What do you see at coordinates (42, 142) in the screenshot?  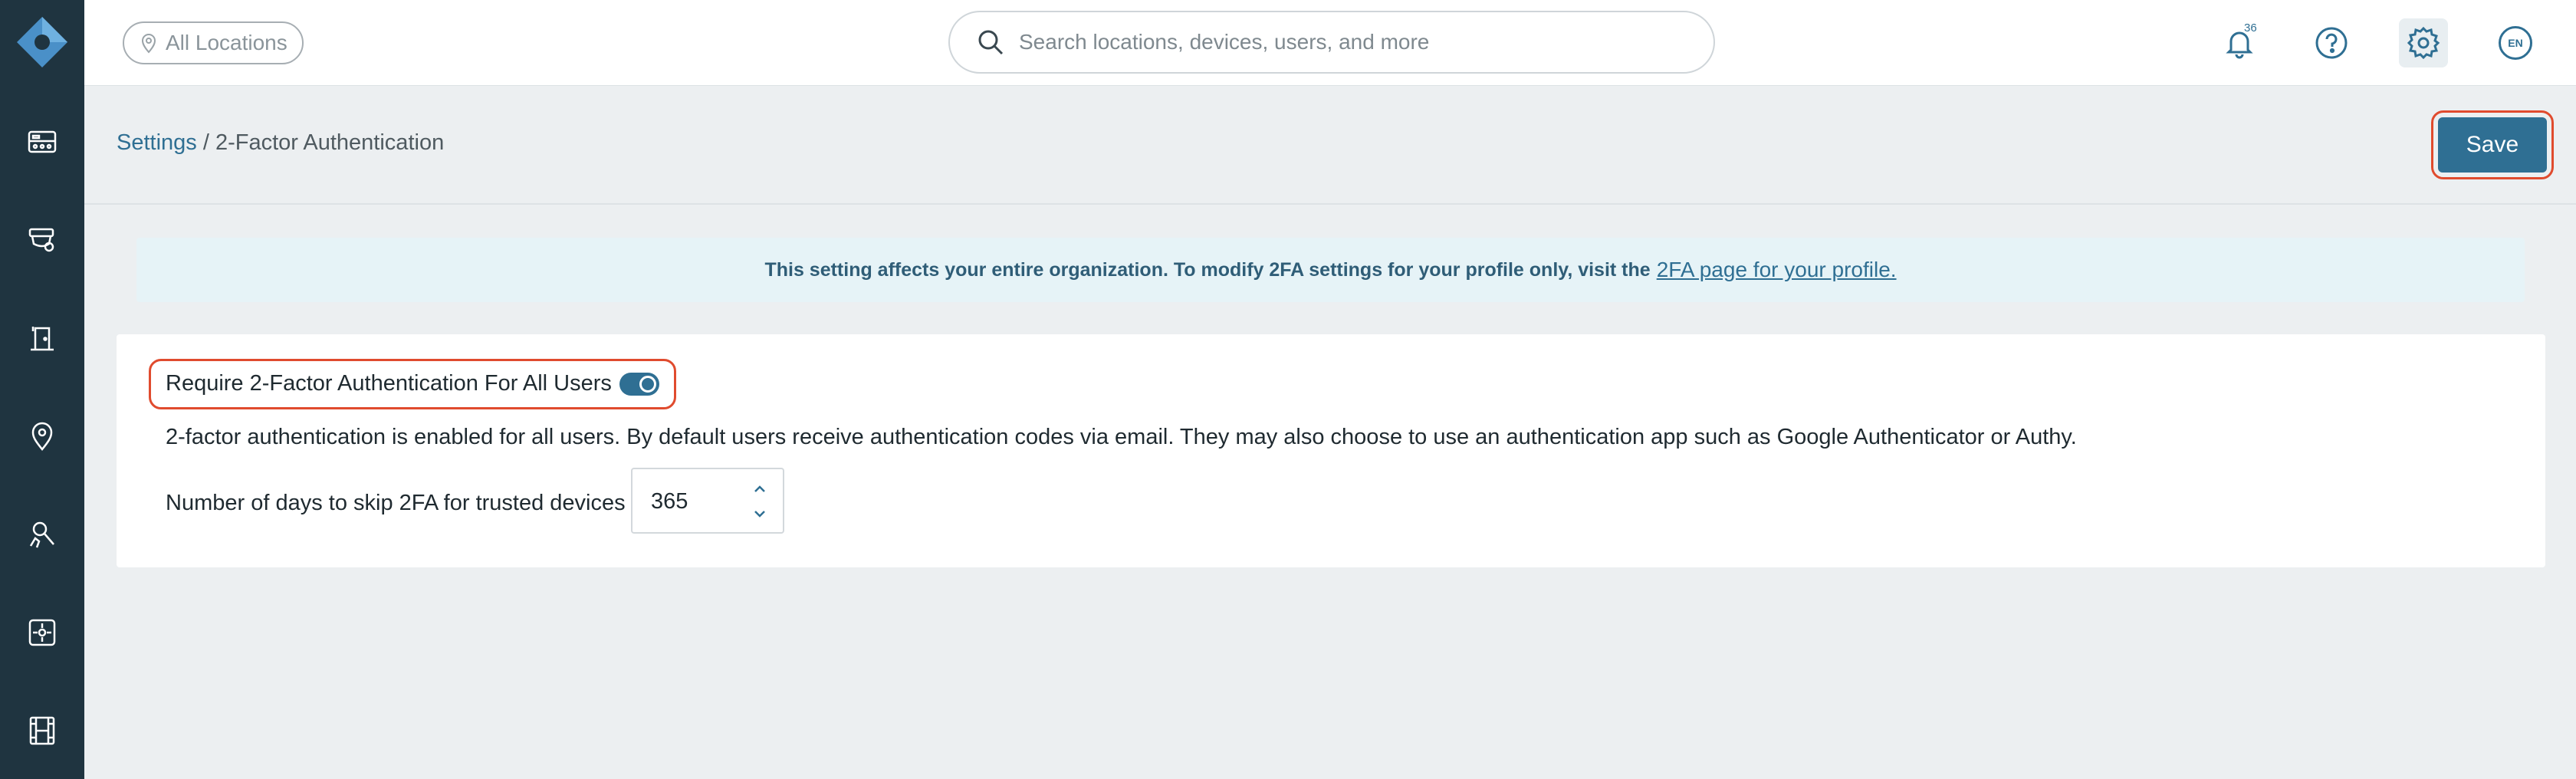 I see `dashboard-icon` at bounding box center [42, 142].